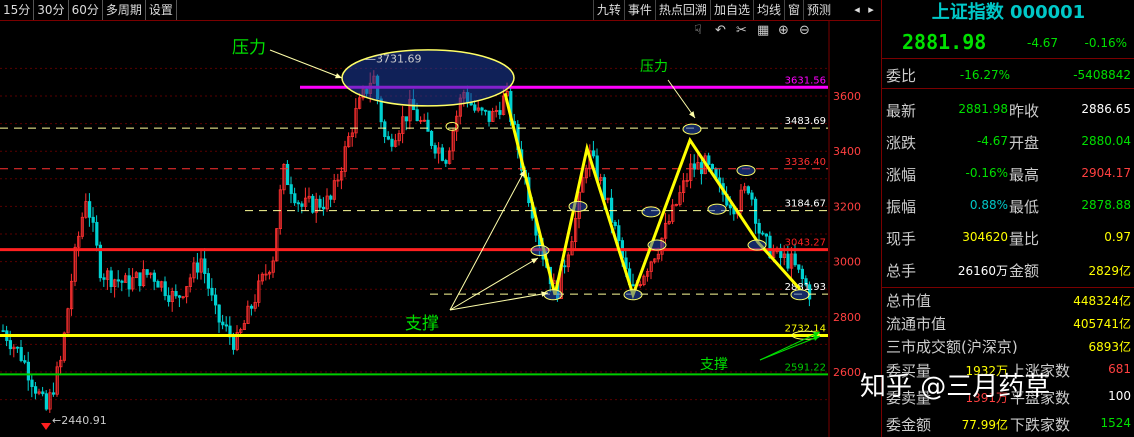 This screenshot has height=437, width=1134. Describe the element at coordinates (955, 387) in the screenshot. I see `watermark: 知乎 @三月药草` at that location.